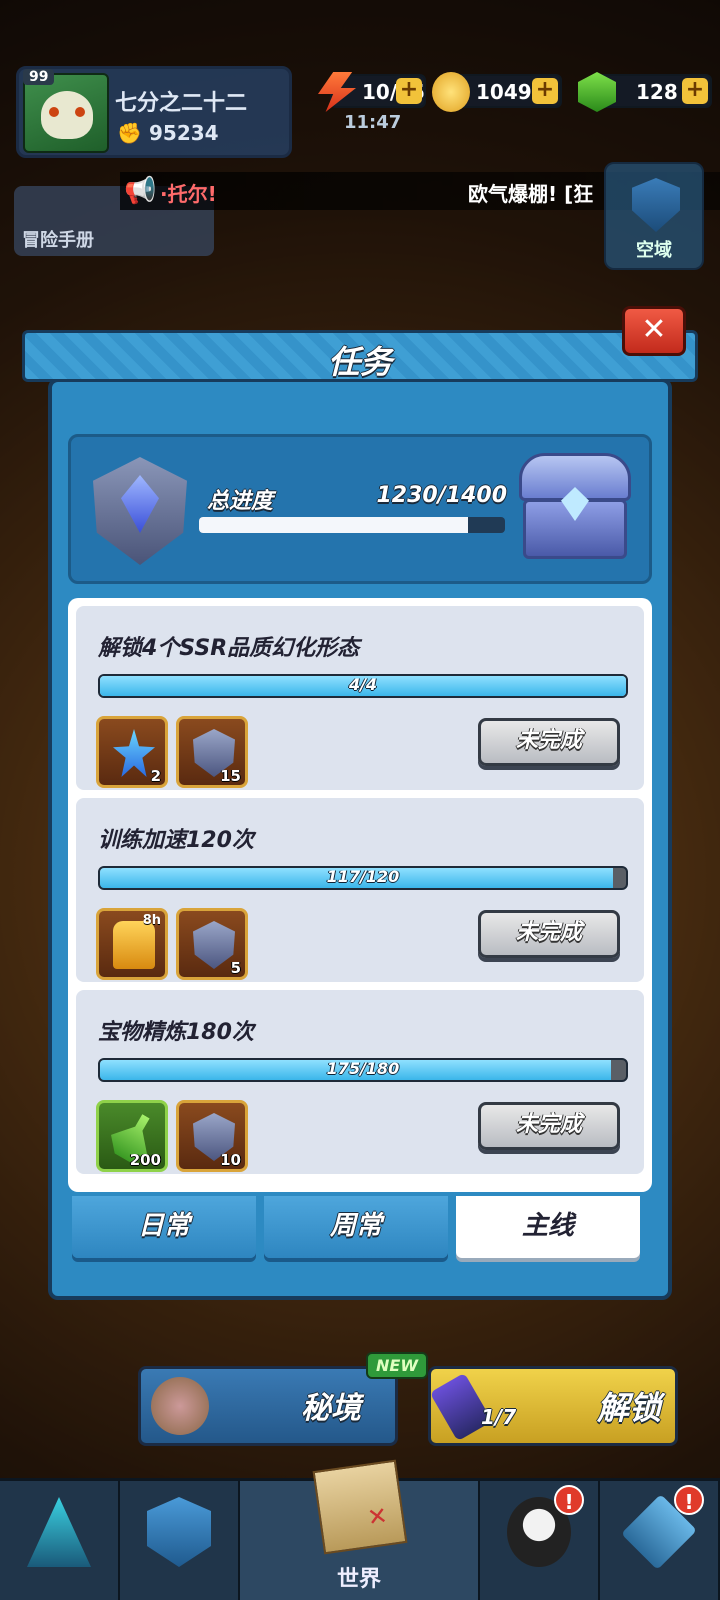  Describe the element at coordinates (212, 752) in the screenshot. I see `reward-item: 15` at that location.